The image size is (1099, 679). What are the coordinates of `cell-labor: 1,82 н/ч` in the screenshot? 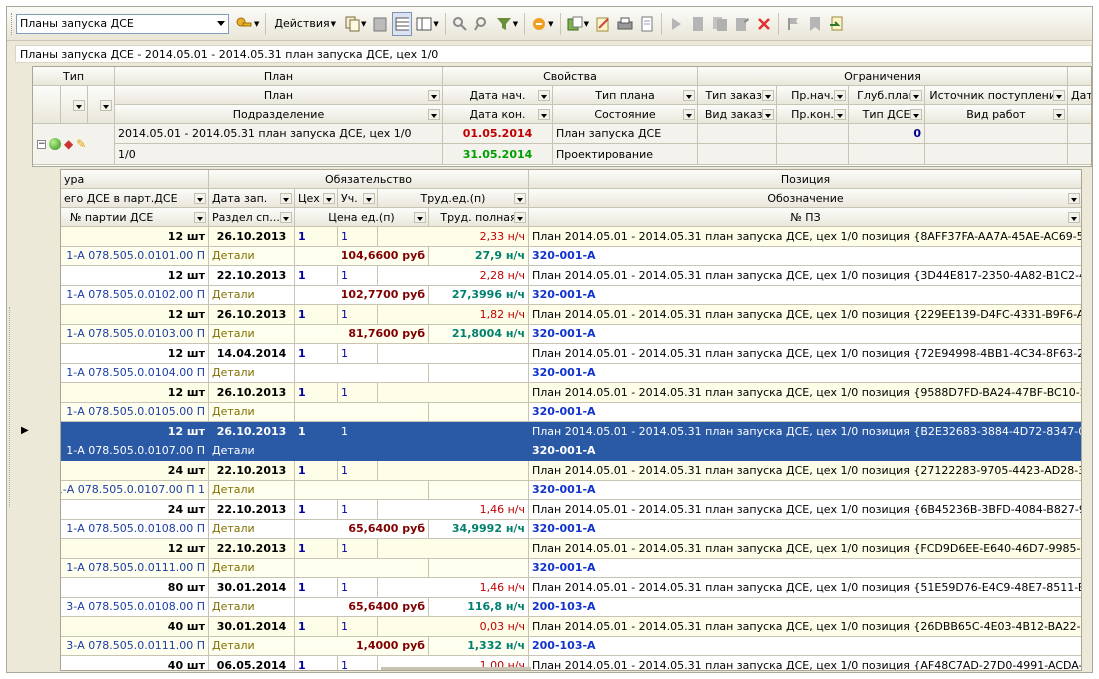 It's located at (453, 315).